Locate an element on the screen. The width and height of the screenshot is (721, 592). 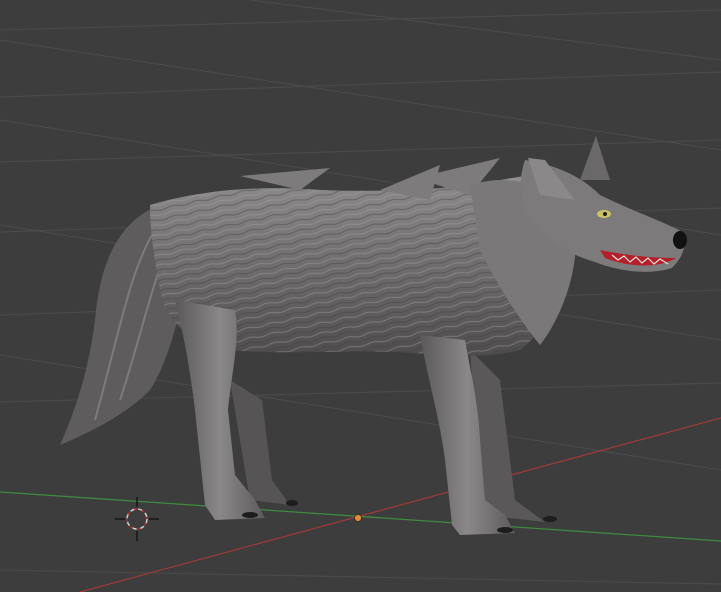
object-origin-icon is located at coordinates (358, 518).